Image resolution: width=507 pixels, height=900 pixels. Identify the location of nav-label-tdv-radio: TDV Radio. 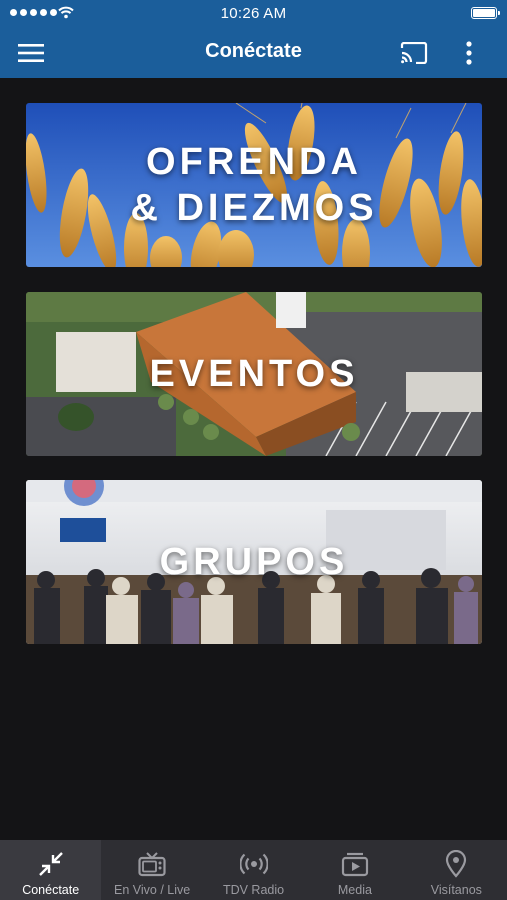
(253, 890).